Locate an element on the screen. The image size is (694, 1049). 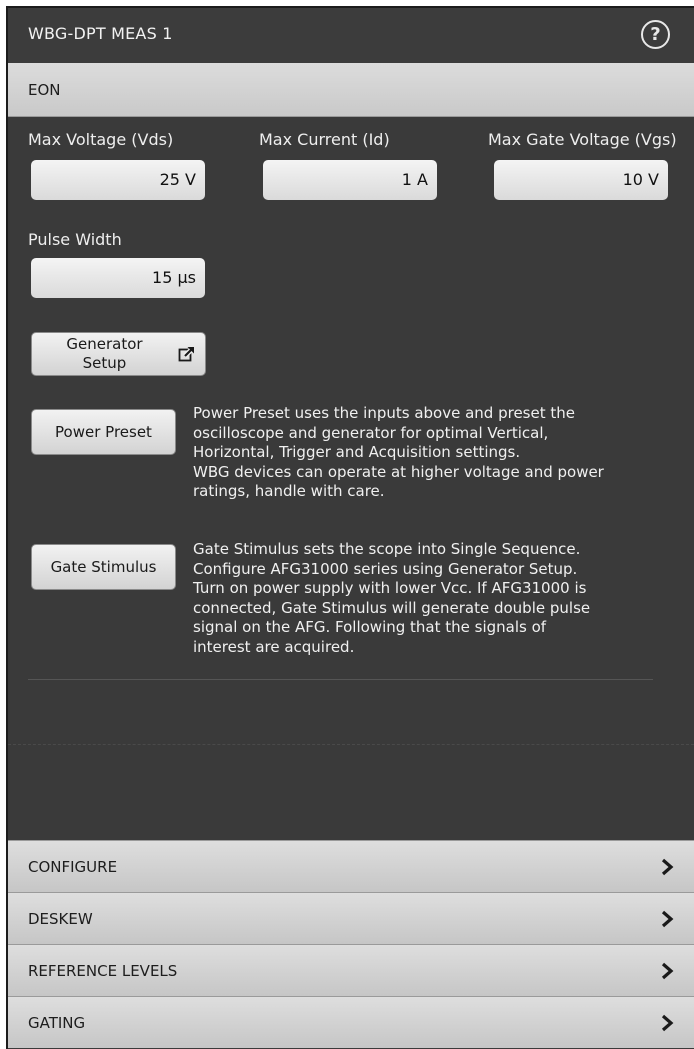
gate-stimulus-desc-line: interest are acquired. is located at coordinates (274, 646).